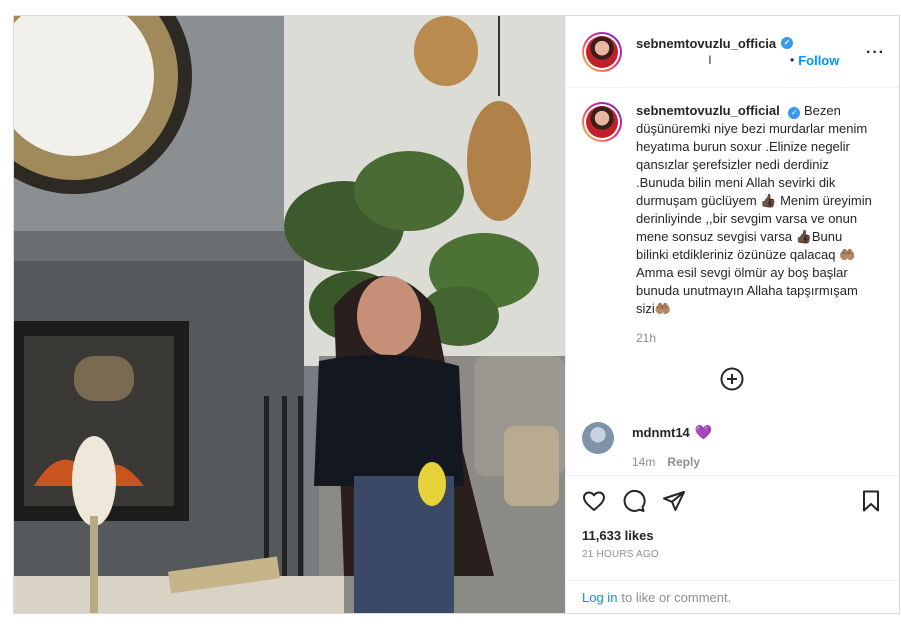 Image resolution: width=901 pixels, height=635 pixels. I want to click on caption-username: sebnemtovuzlu_official, so click(708, 110).